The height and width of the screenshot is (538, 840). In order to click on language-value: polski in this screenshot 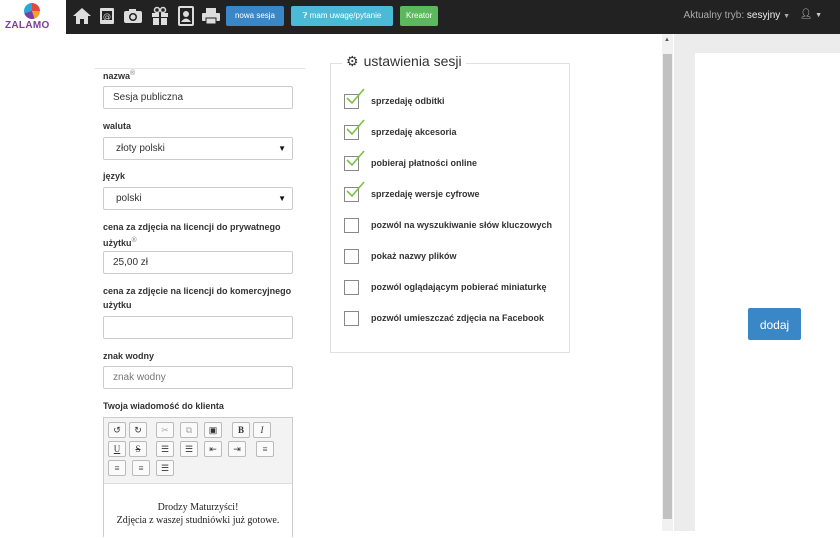, I will do `click(129, 198)`.